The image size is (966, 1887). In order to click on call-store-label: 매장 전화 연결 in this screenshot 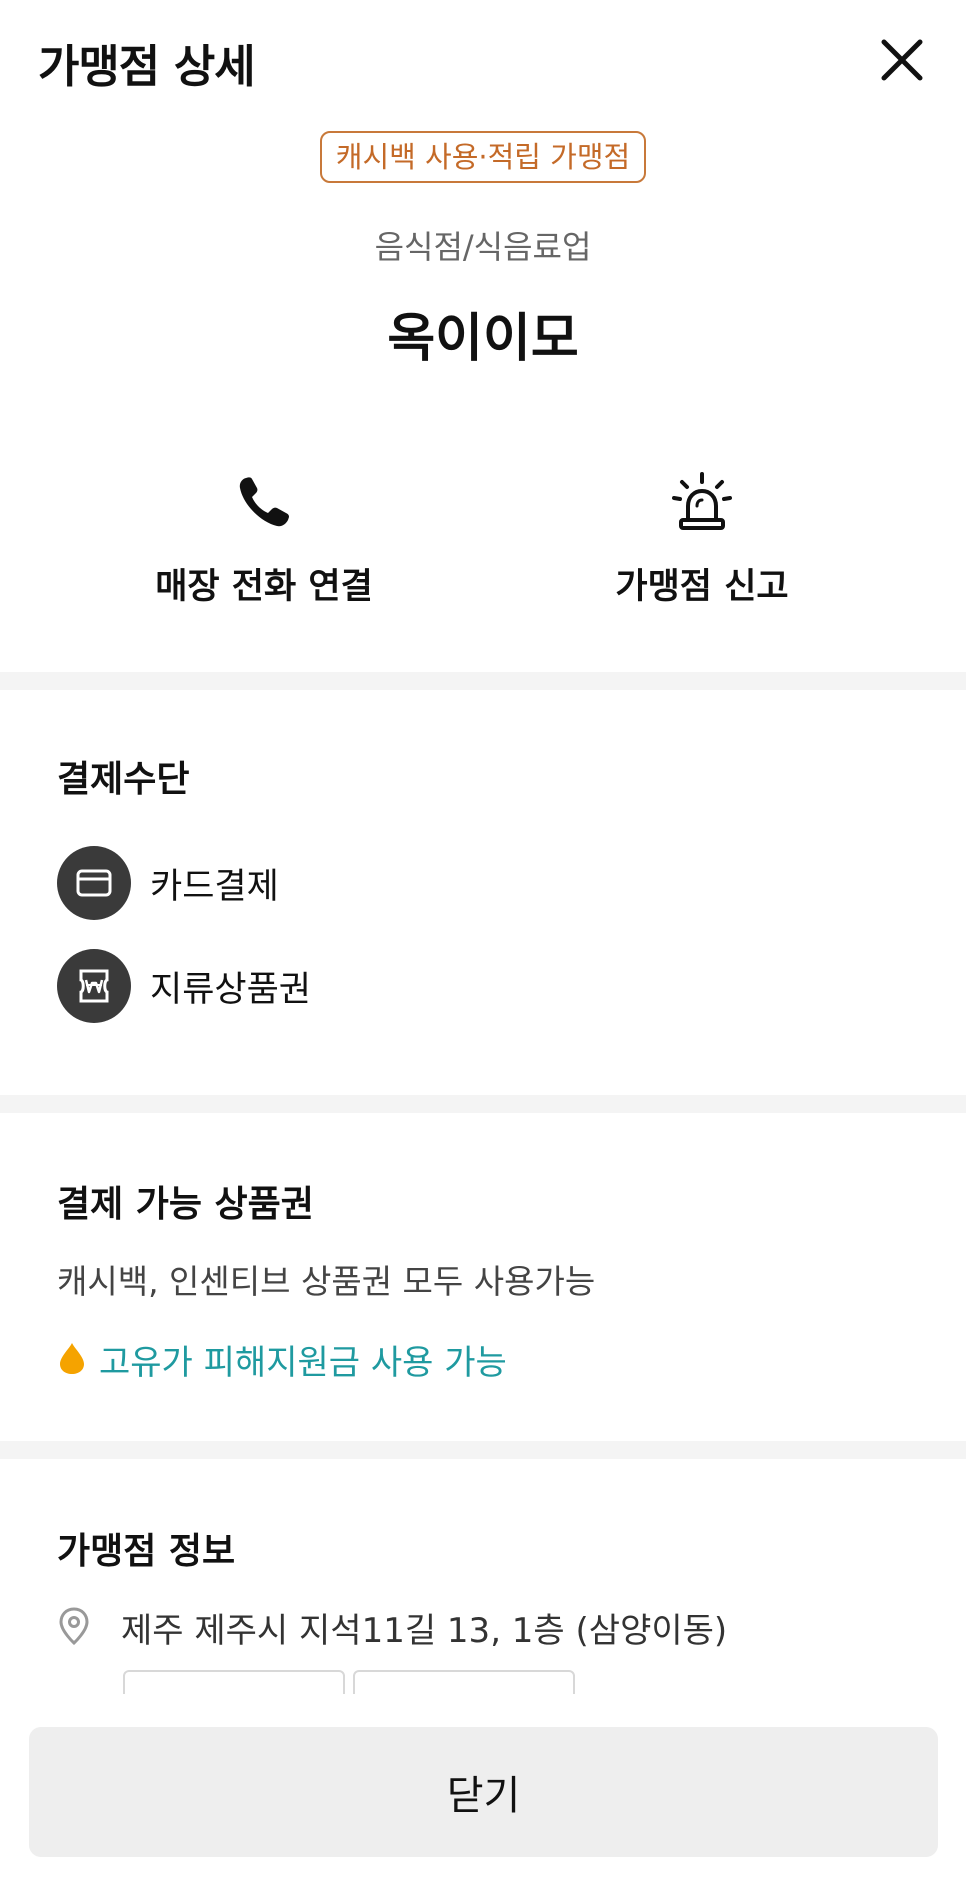, I will do `click(264, 587)`.